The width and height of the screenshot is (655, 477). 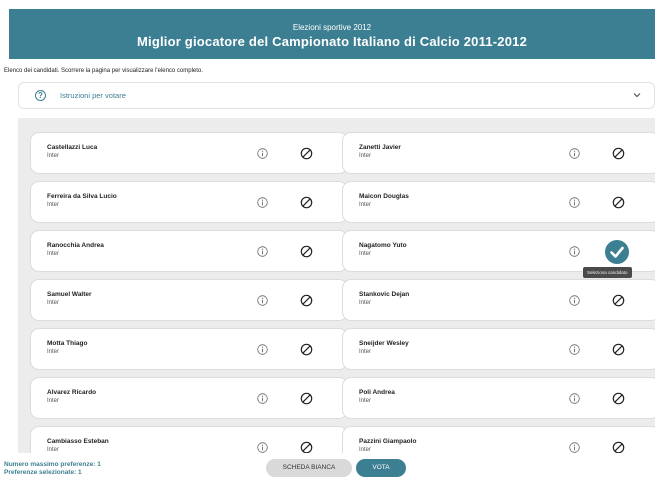 What do you see at coordinates (607, 272) in the screenshot?
I see `select-candidate-tooltip: Seleziona candidato` at bounding box center [607, 272].